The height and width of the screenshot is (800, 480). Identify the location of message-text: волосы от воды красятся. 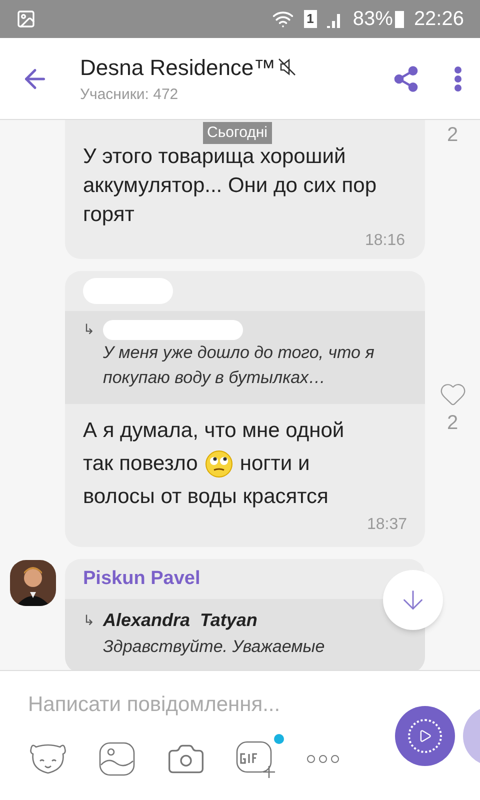
(205, 497).